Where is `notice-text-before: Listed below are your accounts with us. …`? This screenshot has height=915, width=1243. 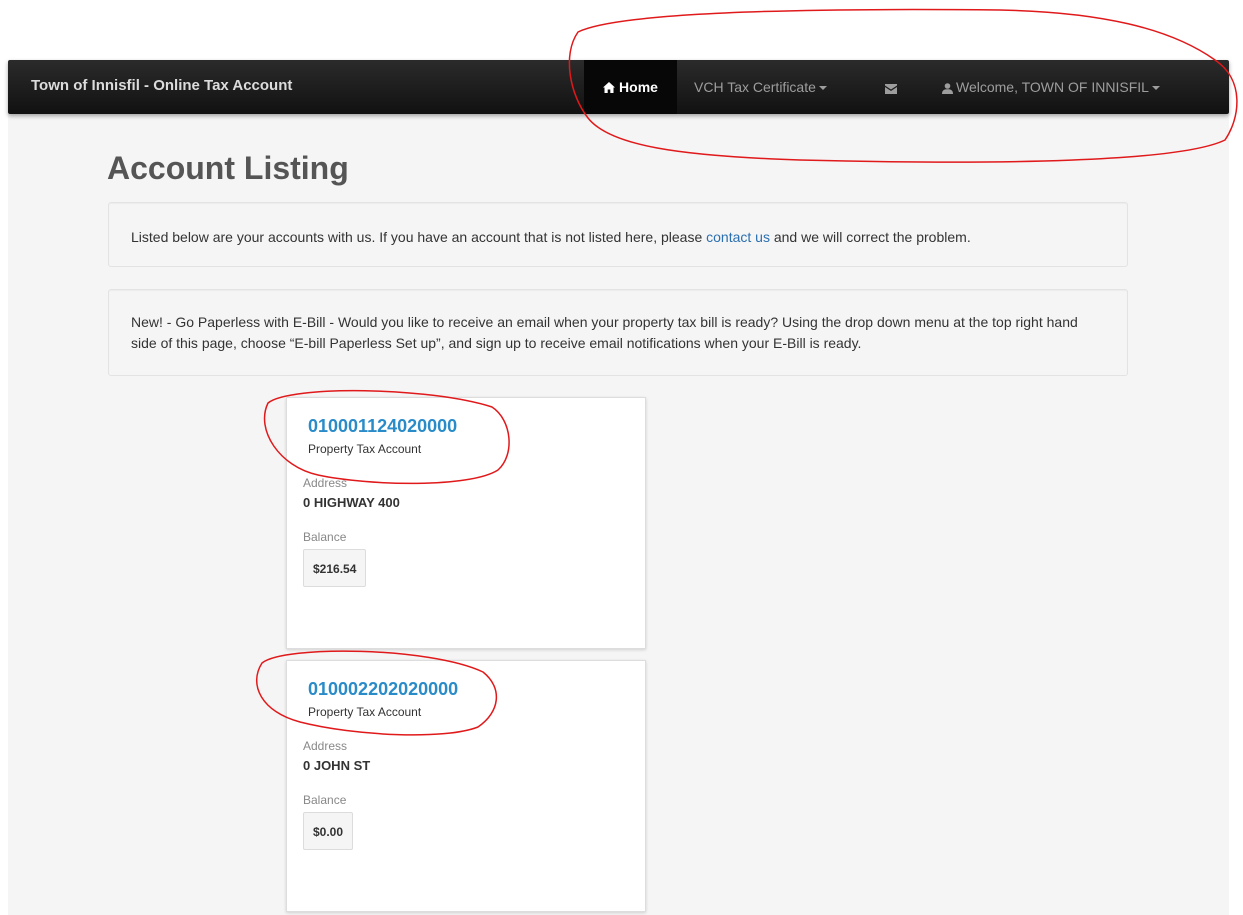 notice-text-before: Listed below are your accounts with us. … is located at coordinates (419, 237).